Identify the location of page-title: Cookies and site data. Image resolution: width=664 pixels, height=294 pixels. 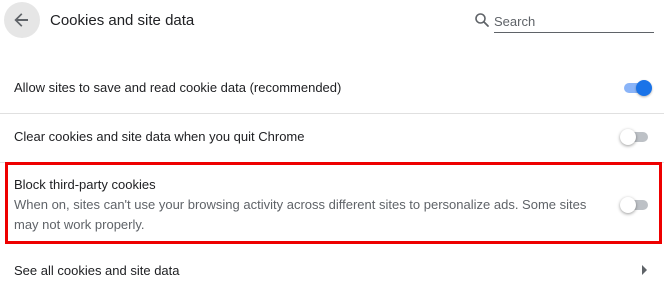
(122, 20).